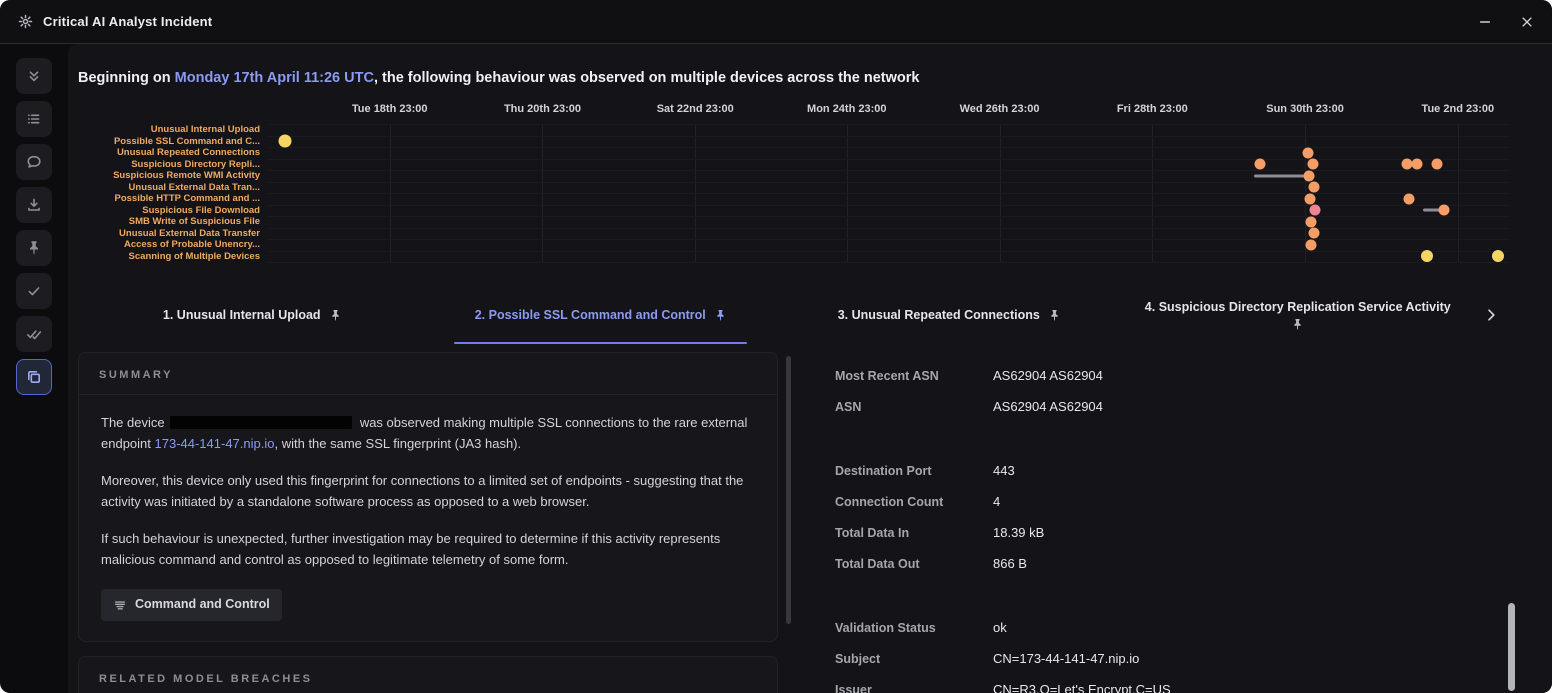 The height and width of the screenshot is (693, 1552). I want to click on detail-row: Subject CN=173-44-141-47.nip.io, so click(1172, 658).